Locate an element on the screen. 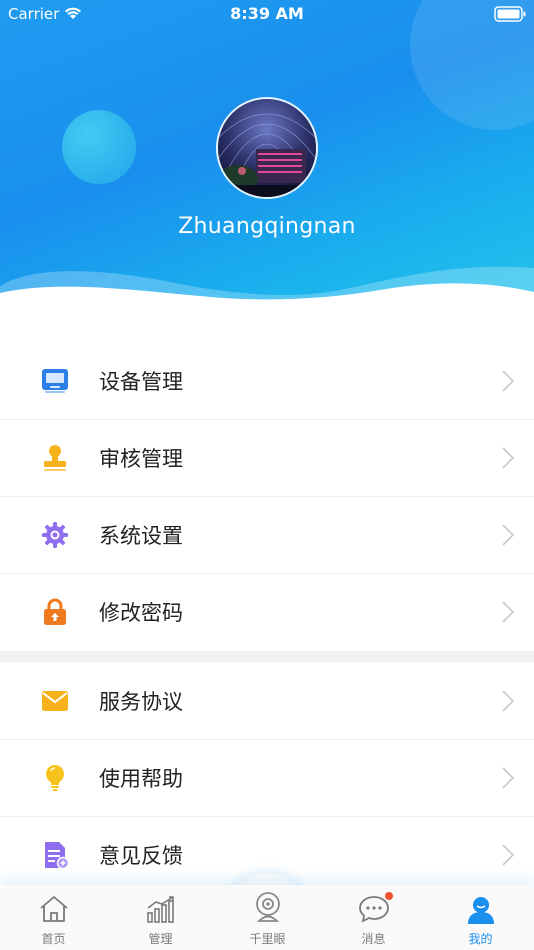  tab-management: 管理 is located at coordinates (160, 917).